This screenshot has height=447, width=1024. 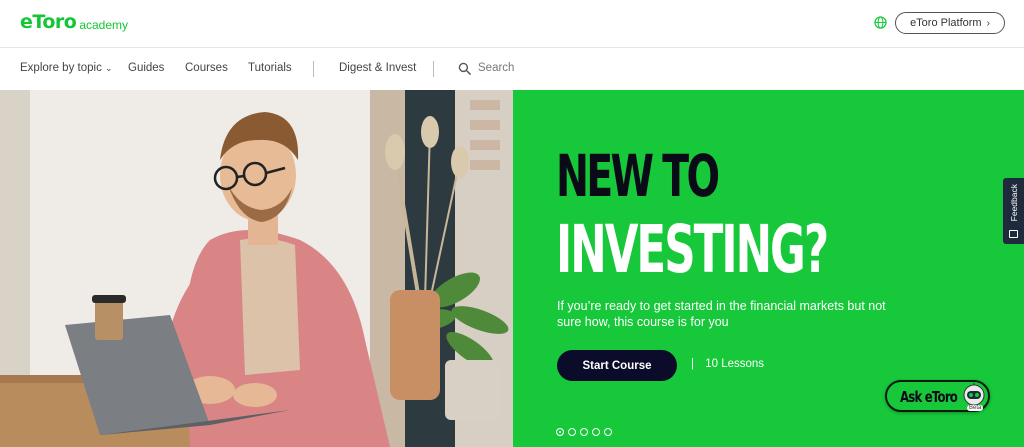 I want to click on nav-tutorials: Tutorials, so click(x=270, y=68).